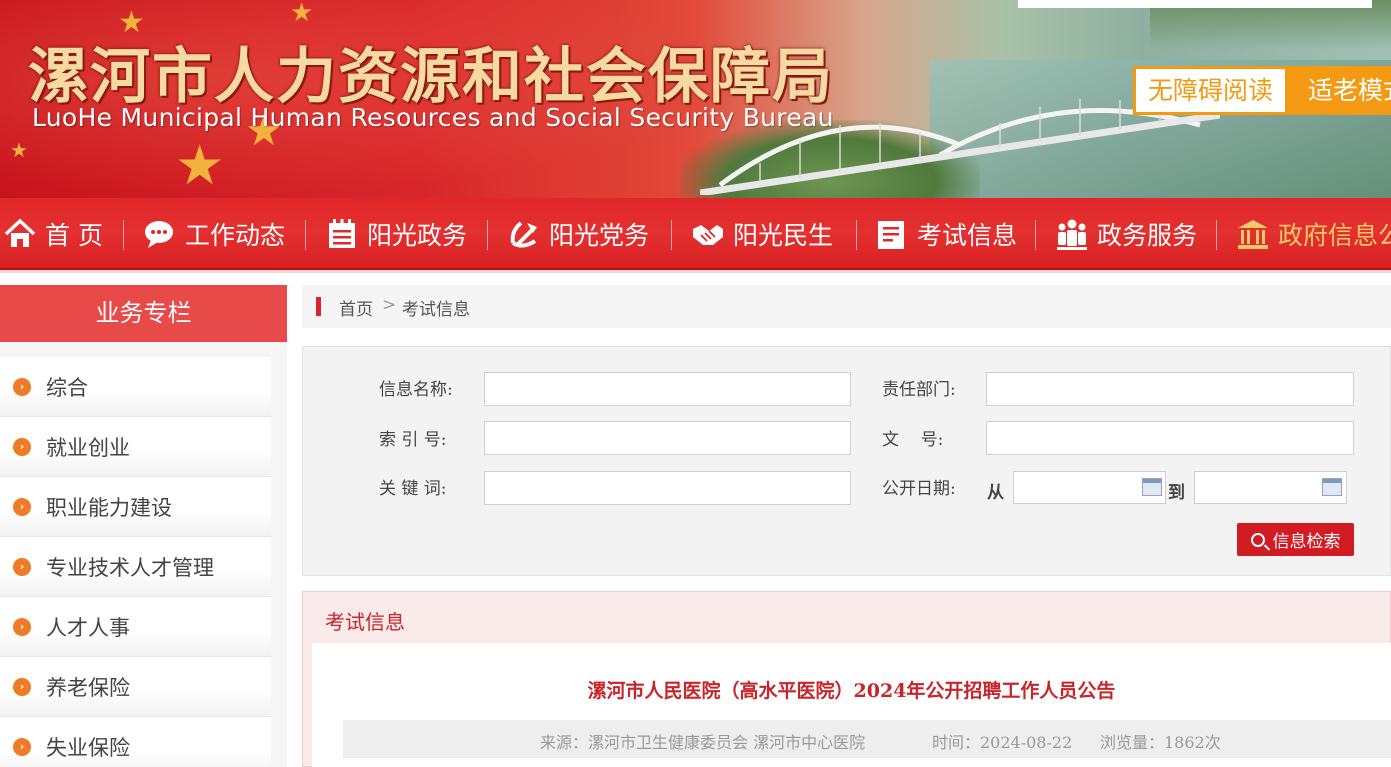 The image size is (1391, 767). Describe the element at coordinates (995, 493) in the screenshot. I see `date-from-label: 从` at that location.